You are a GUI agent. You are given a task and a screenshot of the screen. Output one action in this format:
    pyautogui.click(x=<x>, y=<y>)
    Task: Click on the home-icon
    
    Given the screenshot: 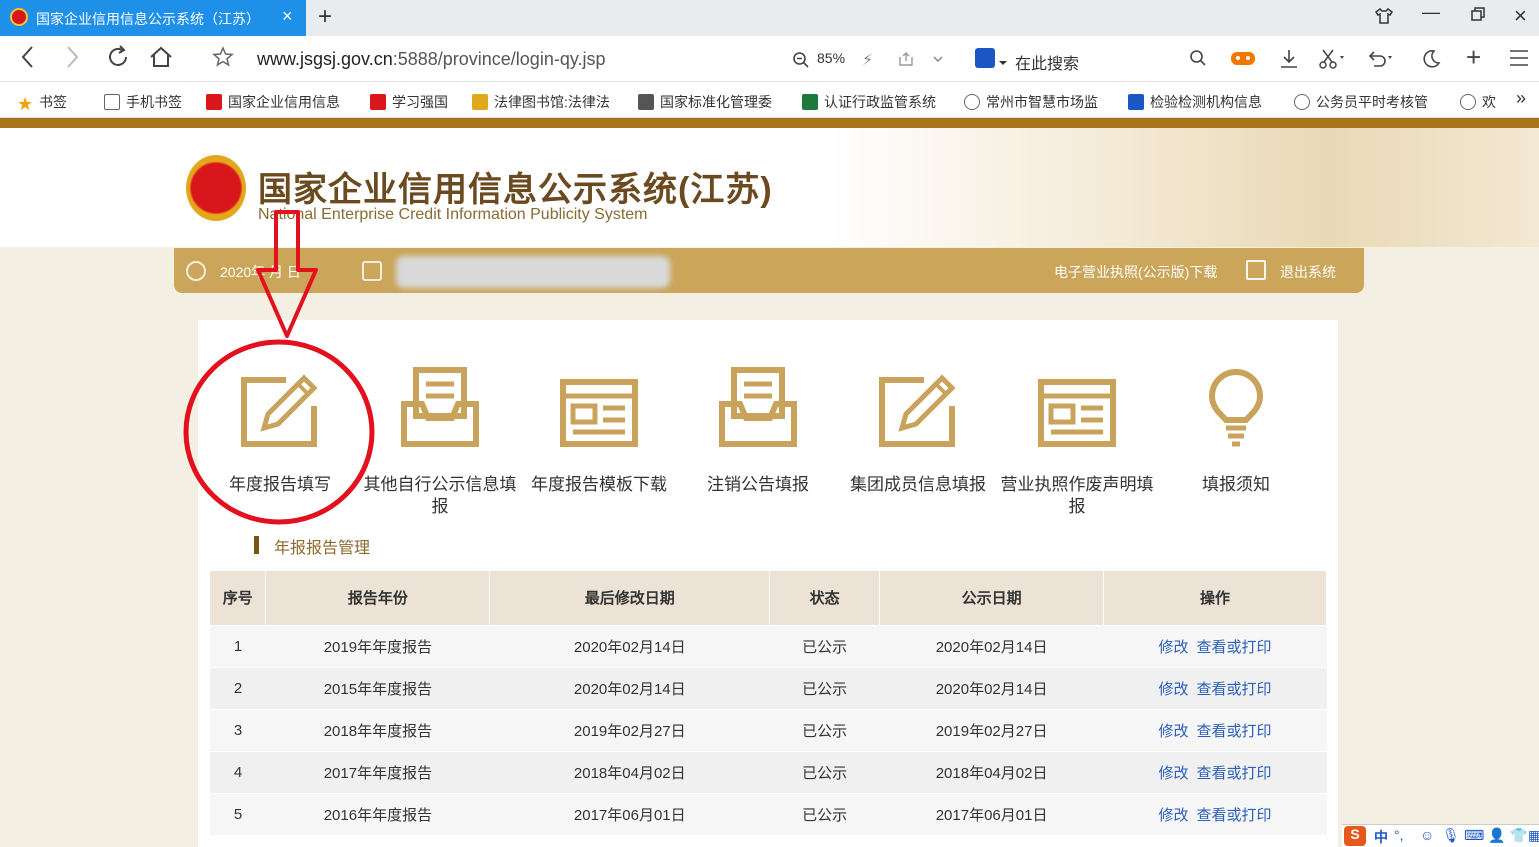 What is the action you would take?
    pyautogui.click(x=161, y=60)
    